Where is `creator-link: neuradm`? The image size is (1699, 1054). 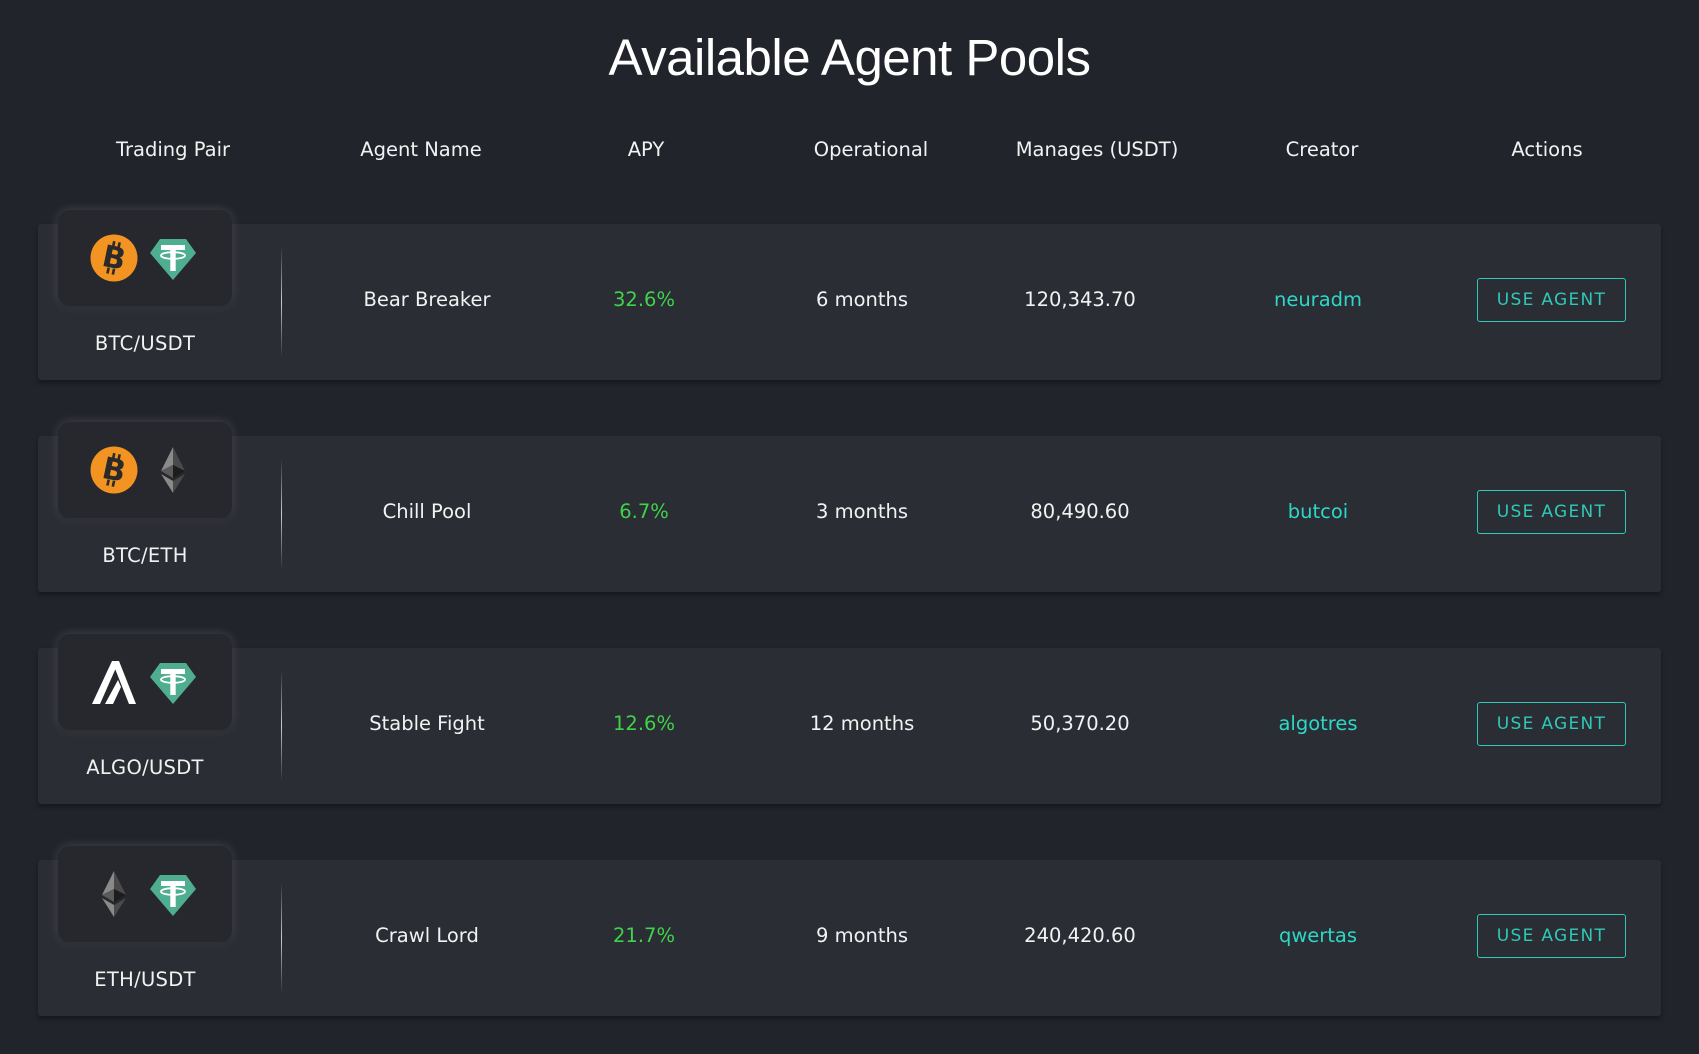
creator-link: neuradm is located at coordinates (1318, 299).